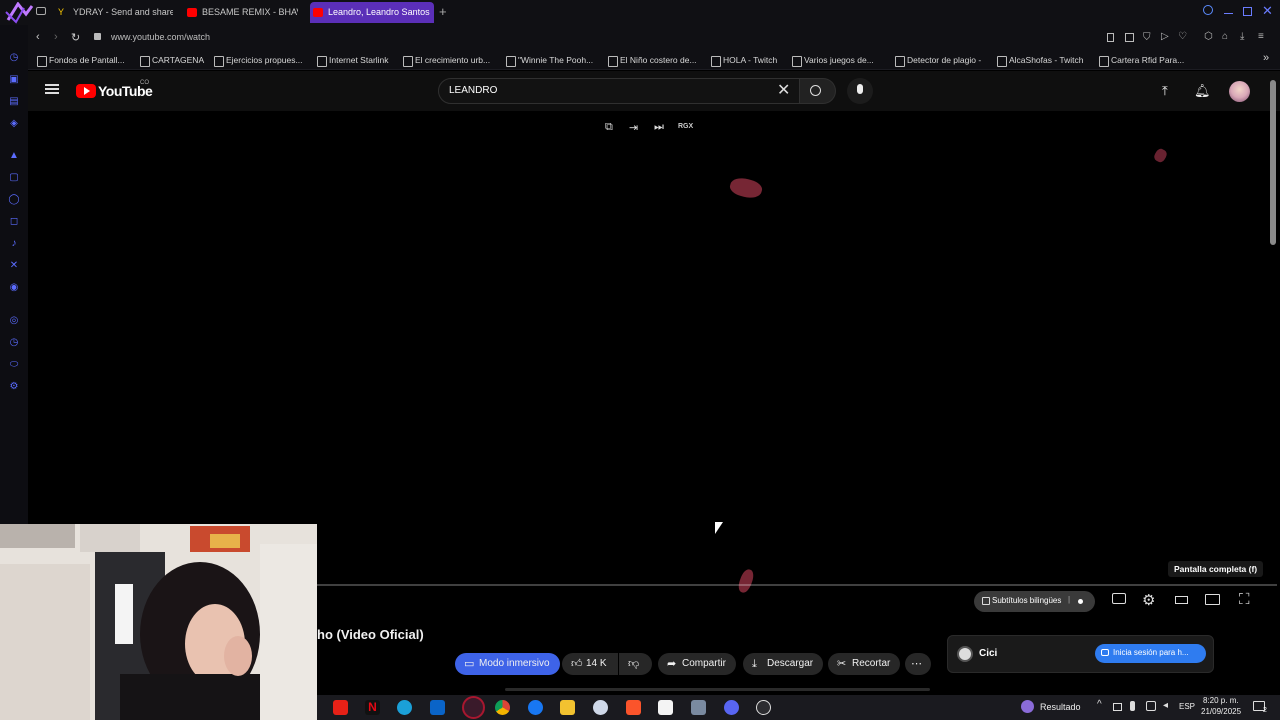 The image size is (1280, 720). I want to click on progress-bar, so click(797, 585).